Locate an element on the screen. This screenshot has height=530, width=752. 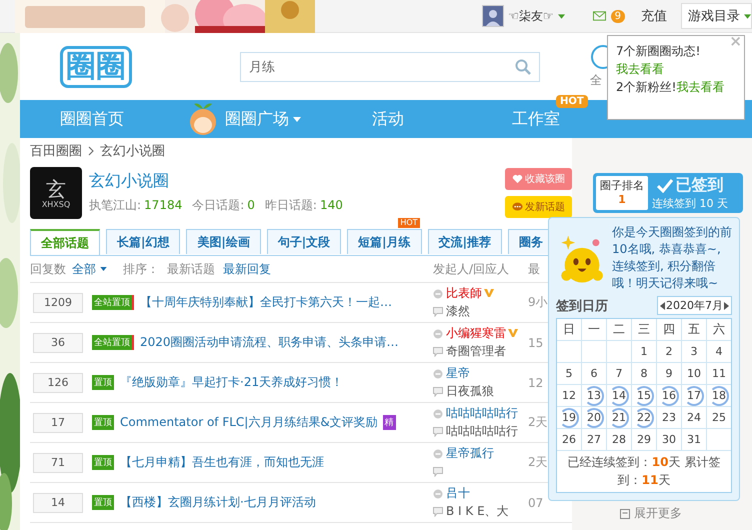
vip-icon is located at coordinates (513, 333).